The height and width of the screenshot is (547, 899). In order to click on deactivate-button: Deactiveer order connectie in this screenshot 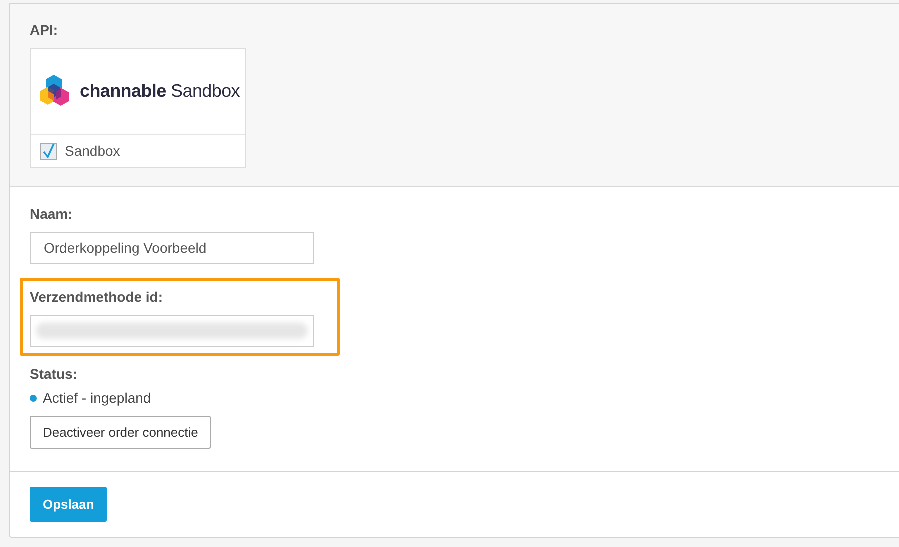, I will do `click(121, 432)`.